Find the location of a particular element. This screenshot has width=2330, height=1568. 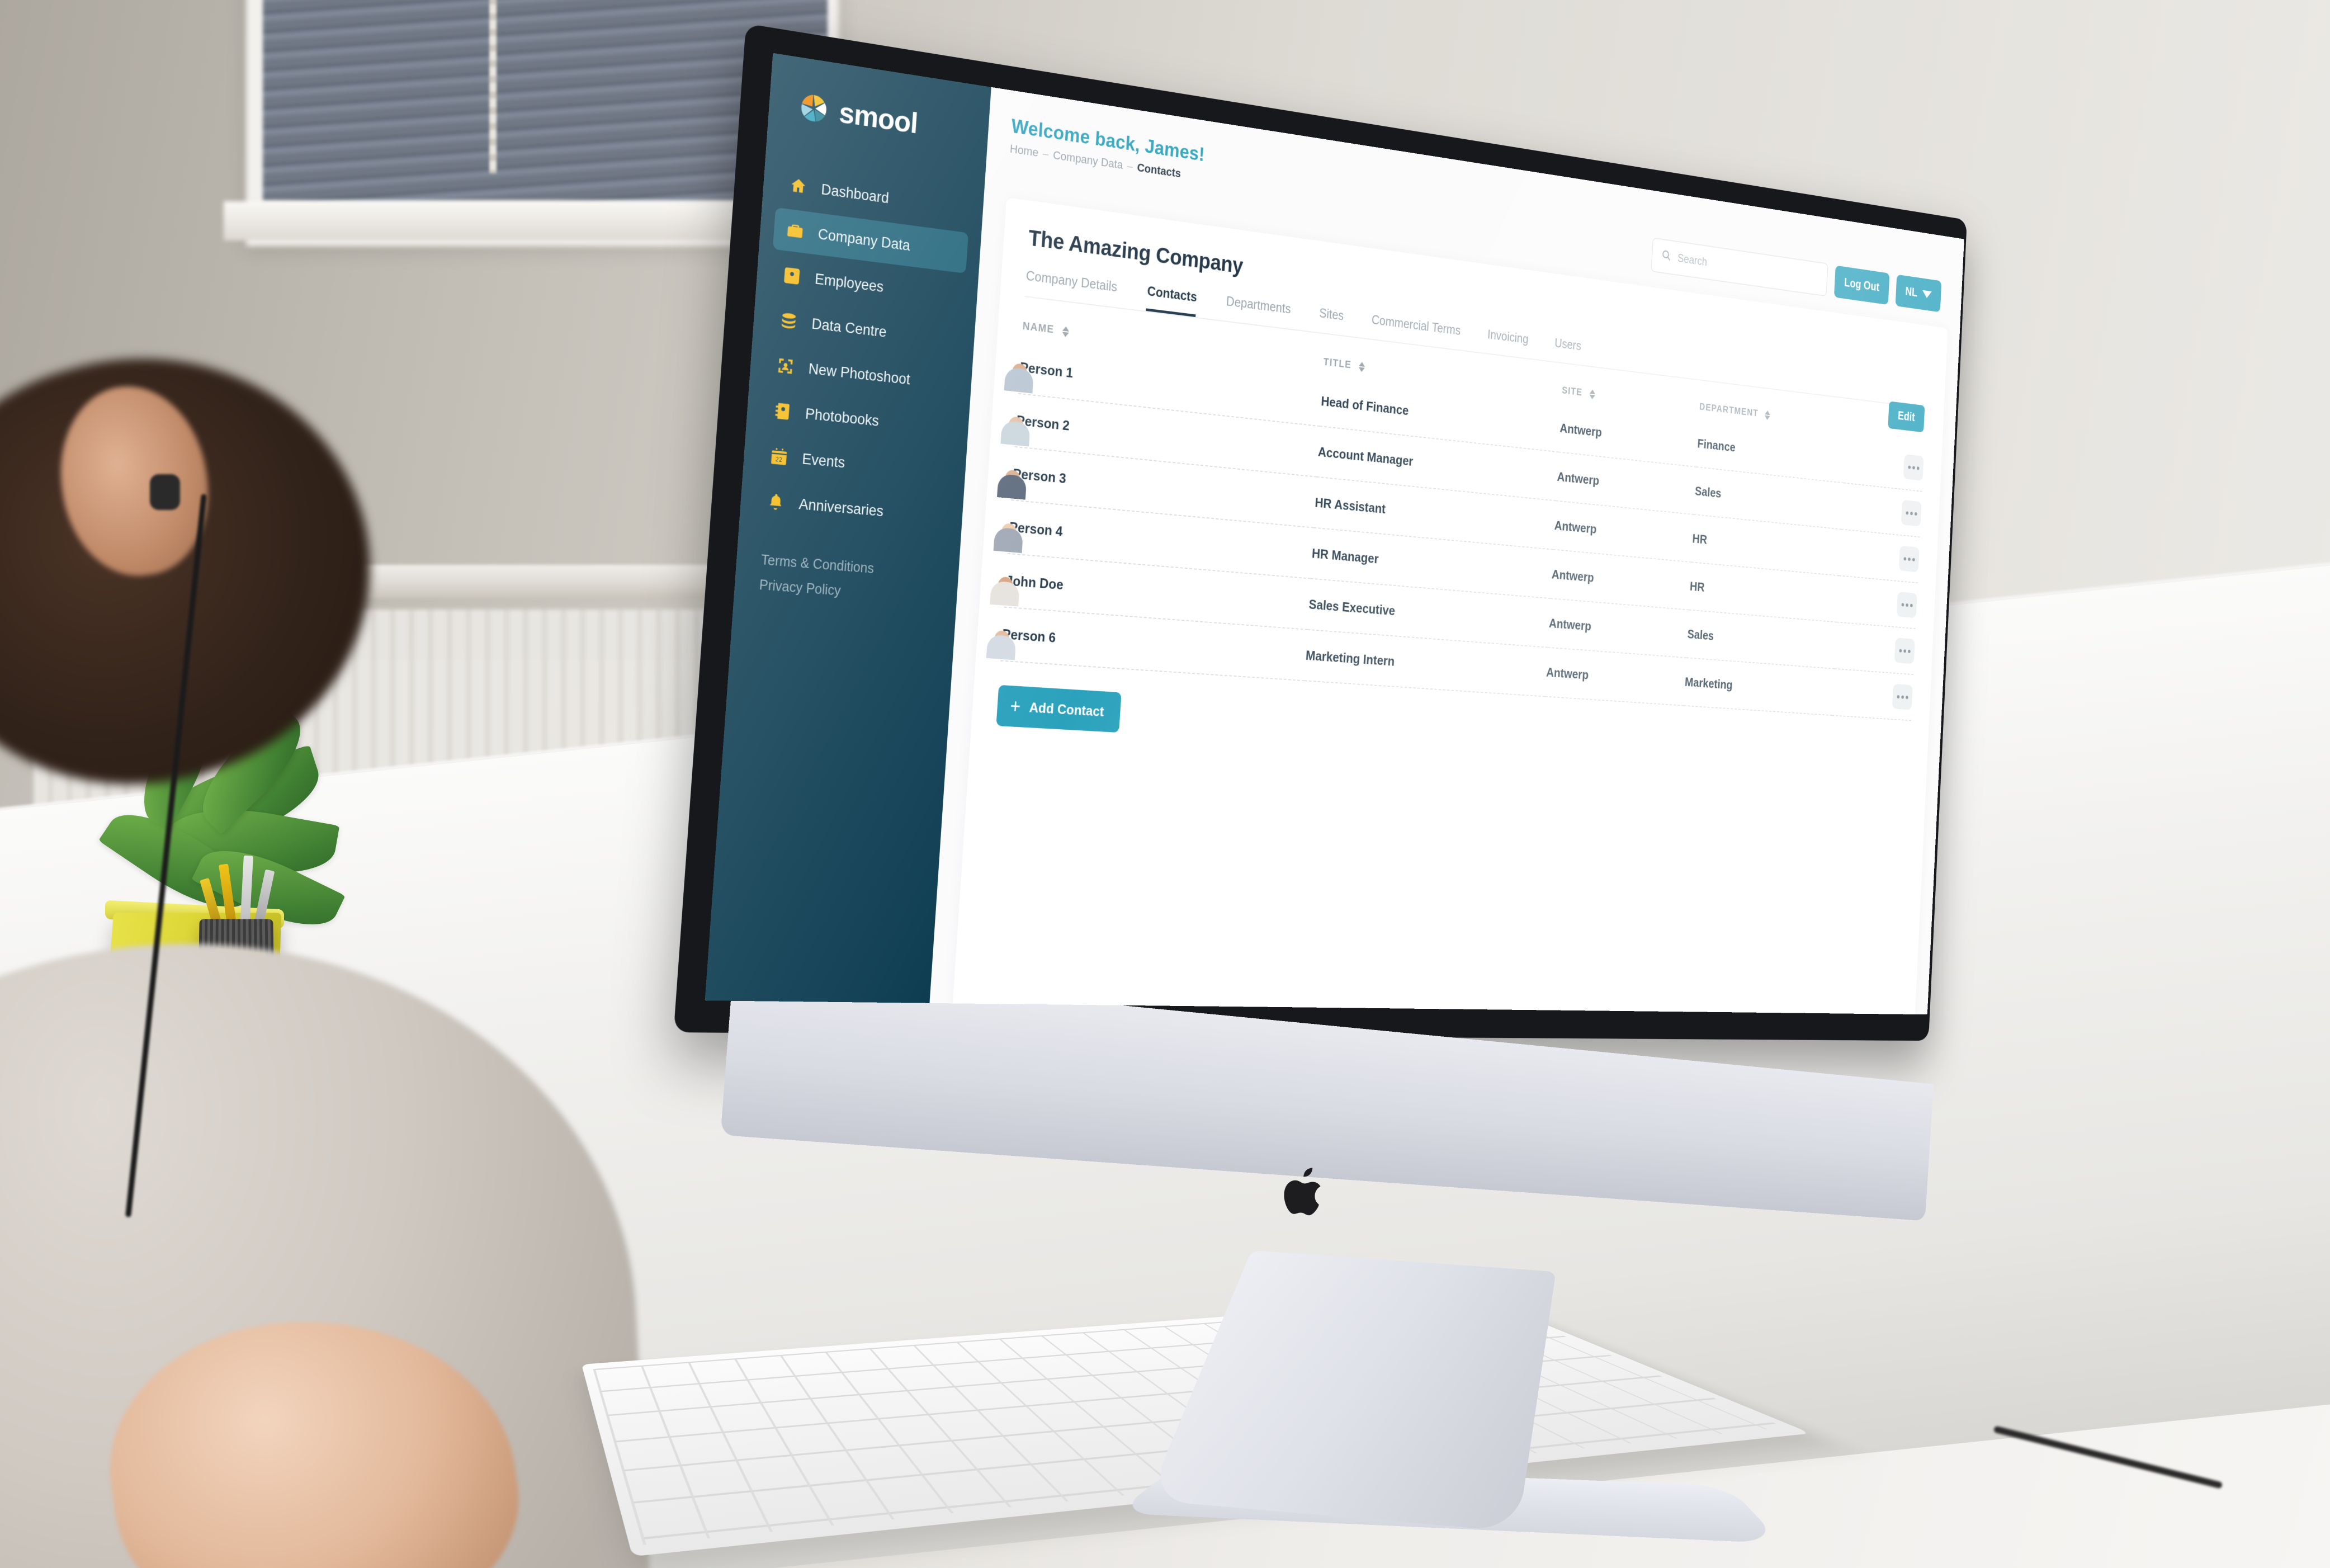

search-input: Search is located at coordinates (1692, 260).